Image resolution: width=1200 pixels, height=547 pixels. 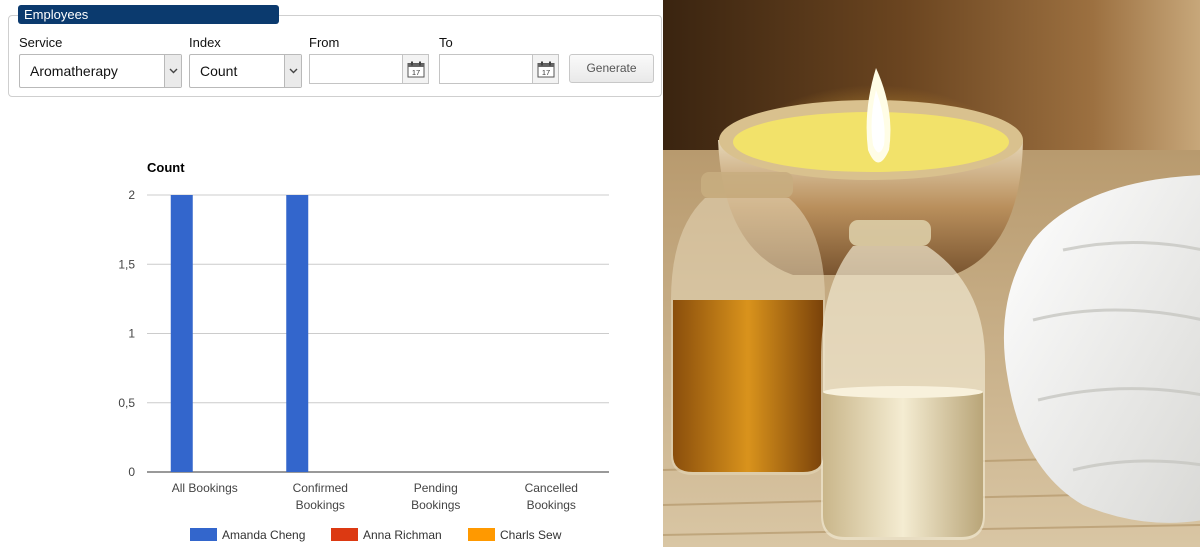 I want to click on legend-label: Anna Richman, so click(x=402, y=535).